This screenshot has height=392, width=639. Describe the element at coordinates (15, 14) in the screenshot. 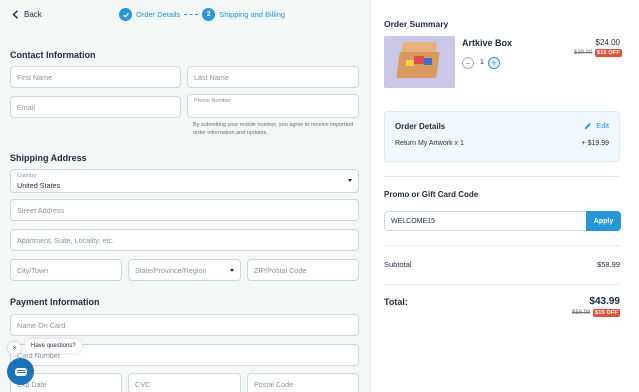

I see `chevron-left-icon` at that location.